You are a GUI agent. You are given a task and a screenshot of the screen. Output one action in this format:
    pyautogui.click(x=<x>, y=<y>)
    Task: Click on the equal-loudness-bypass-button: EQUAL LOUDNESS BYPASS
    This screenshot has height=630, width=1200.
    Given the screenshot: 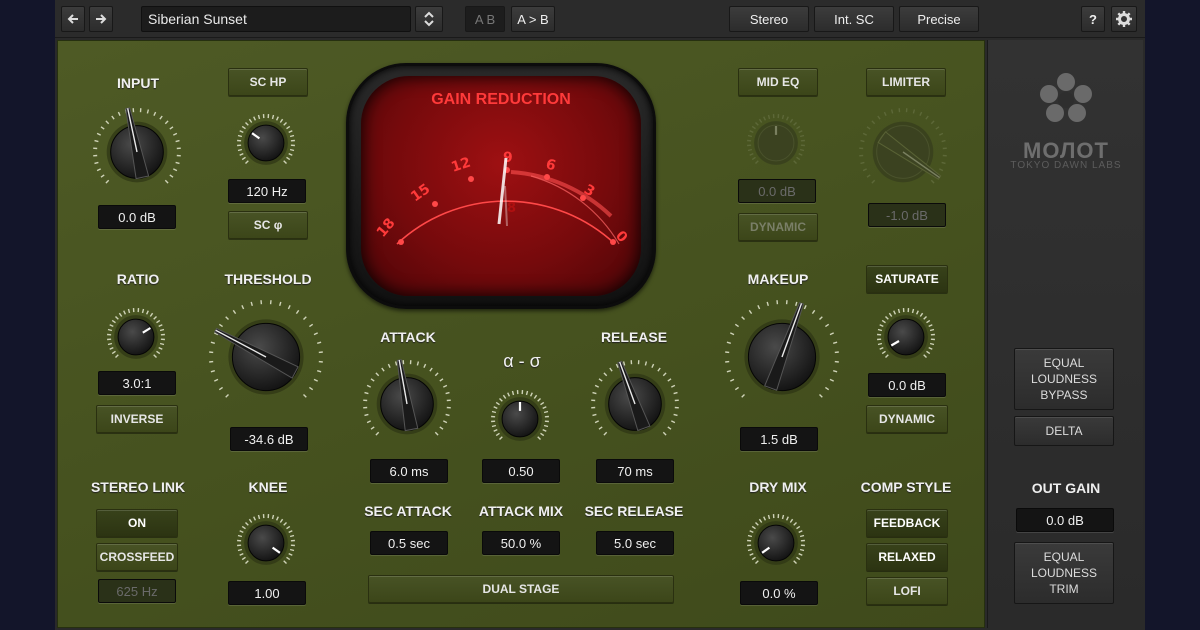 What is the action you would take?
    pyautogui.click(x=1064, y=379)
    